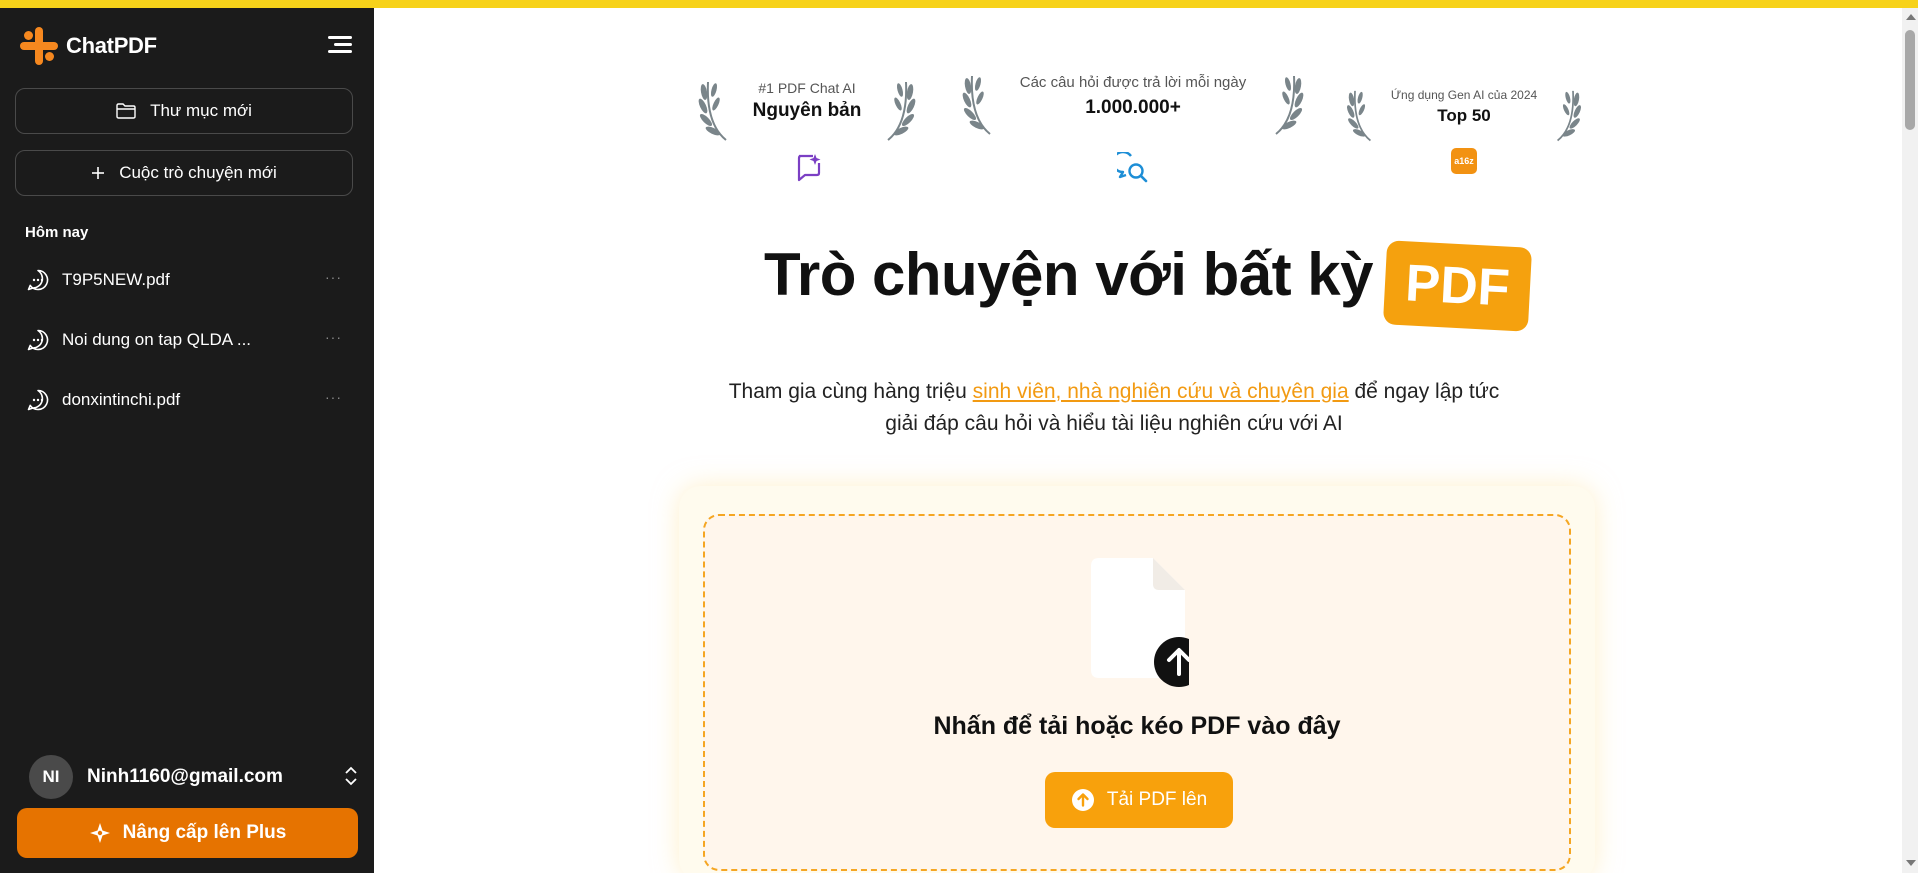 The height and width of the screenshot is (873, 1918). What do you see at coordinates (185, 776) in the screenshot?
I see `user-email: Ninh1160@gmail.com` at bounding box center [185, 776].